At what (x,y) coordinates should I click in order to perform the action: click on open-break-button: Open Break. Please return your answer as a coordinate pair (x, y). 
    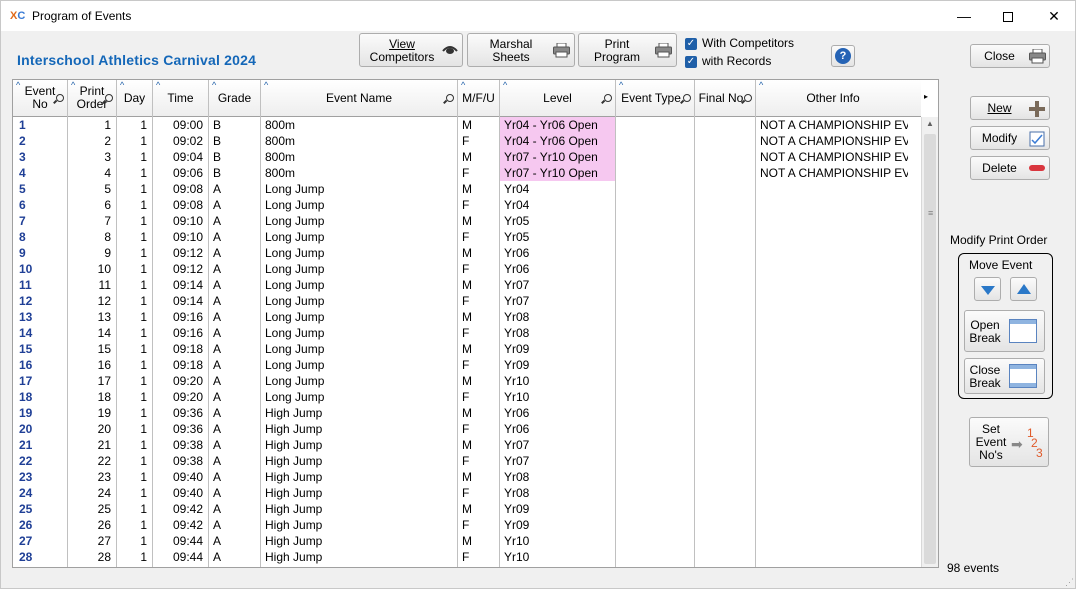
    Looking at the image, I should click on (1004, 331).